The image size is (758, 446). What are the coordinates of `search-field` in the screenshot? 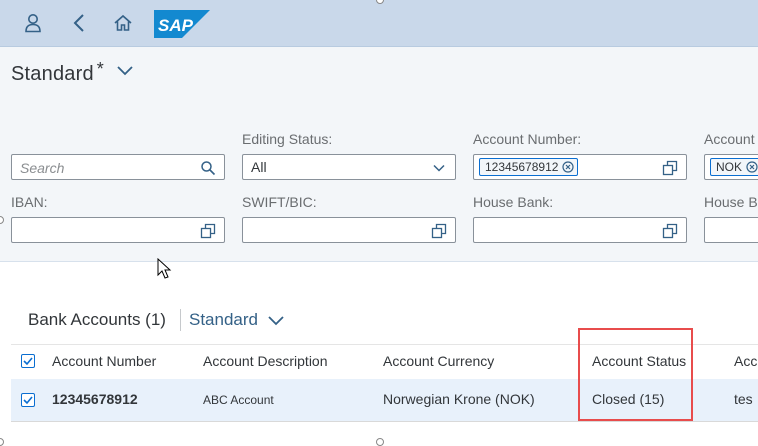 It's located at (118, 167).